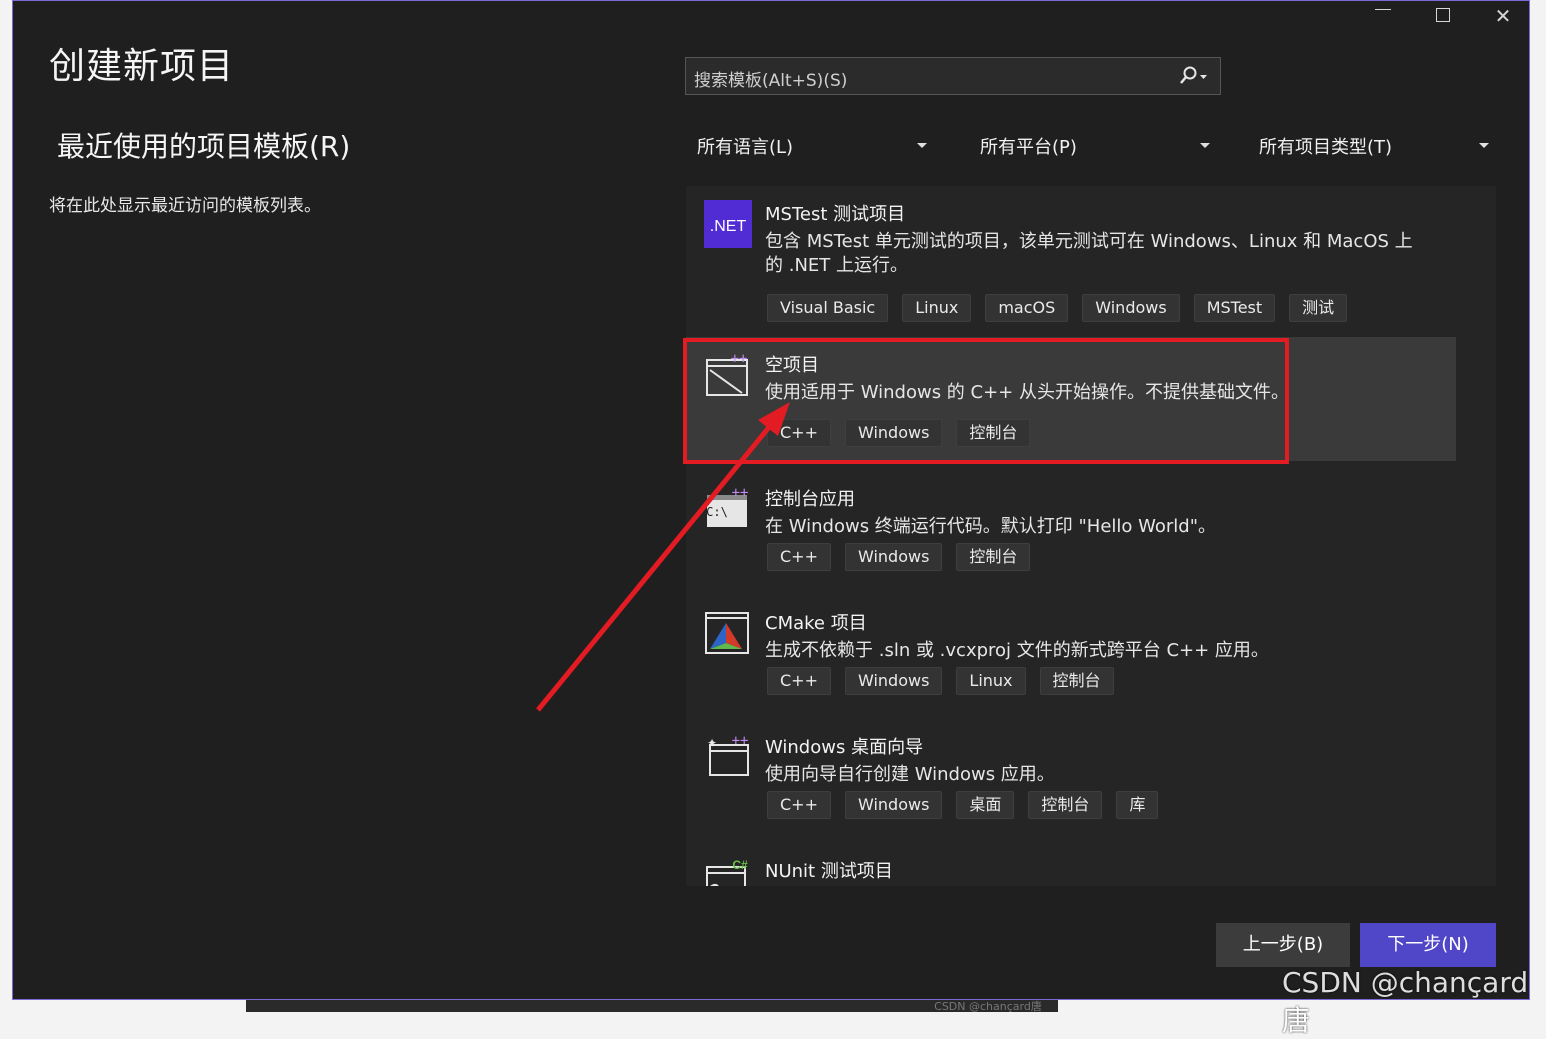 The width and height of the screenshot is (1546, 1039). I want to click on background-window-strip: CSDN @chançard唐, so click(652, 1006).